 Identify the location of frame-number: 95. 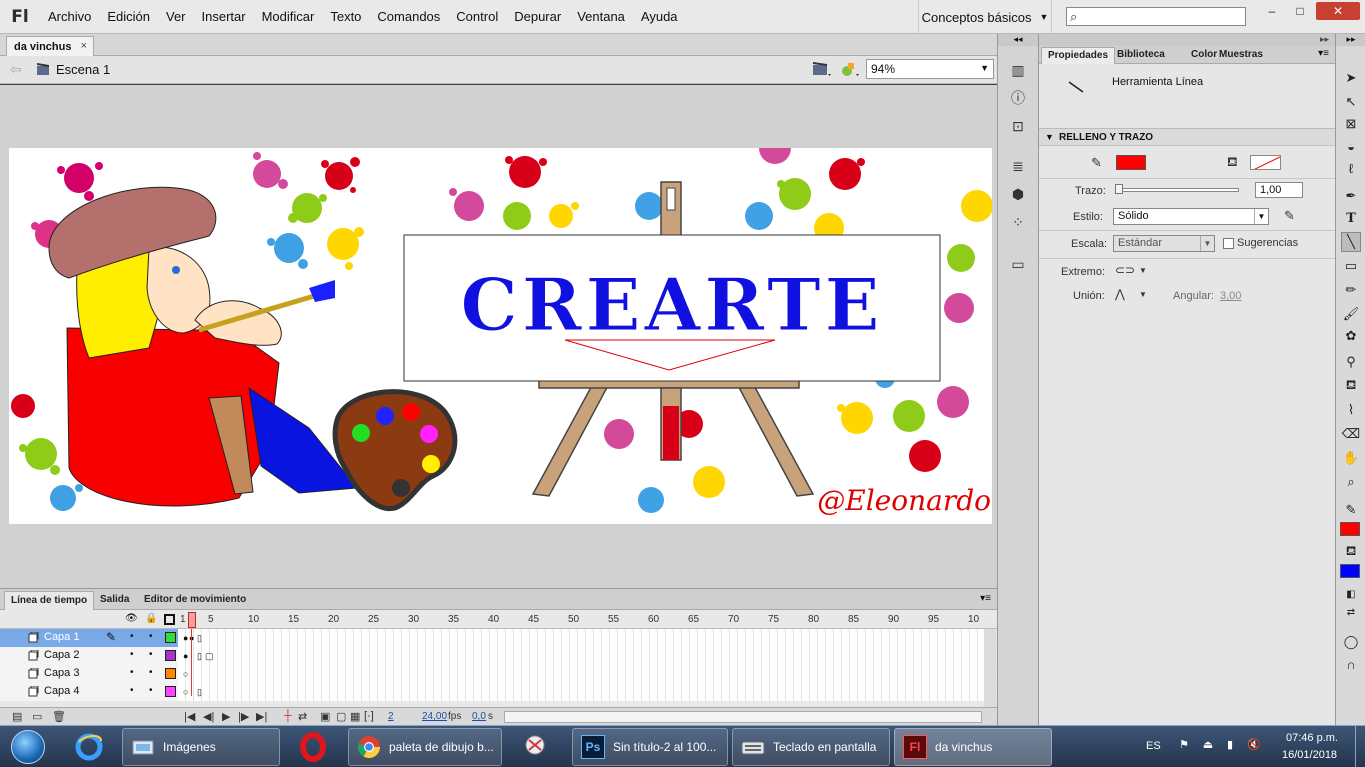
(933, 619).